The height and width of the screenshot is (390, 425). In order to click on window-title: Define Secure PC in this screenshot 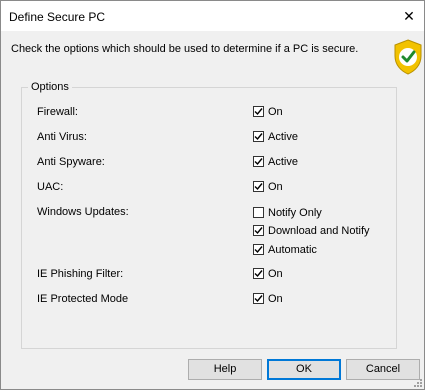, I will do `click(57, 17)`.